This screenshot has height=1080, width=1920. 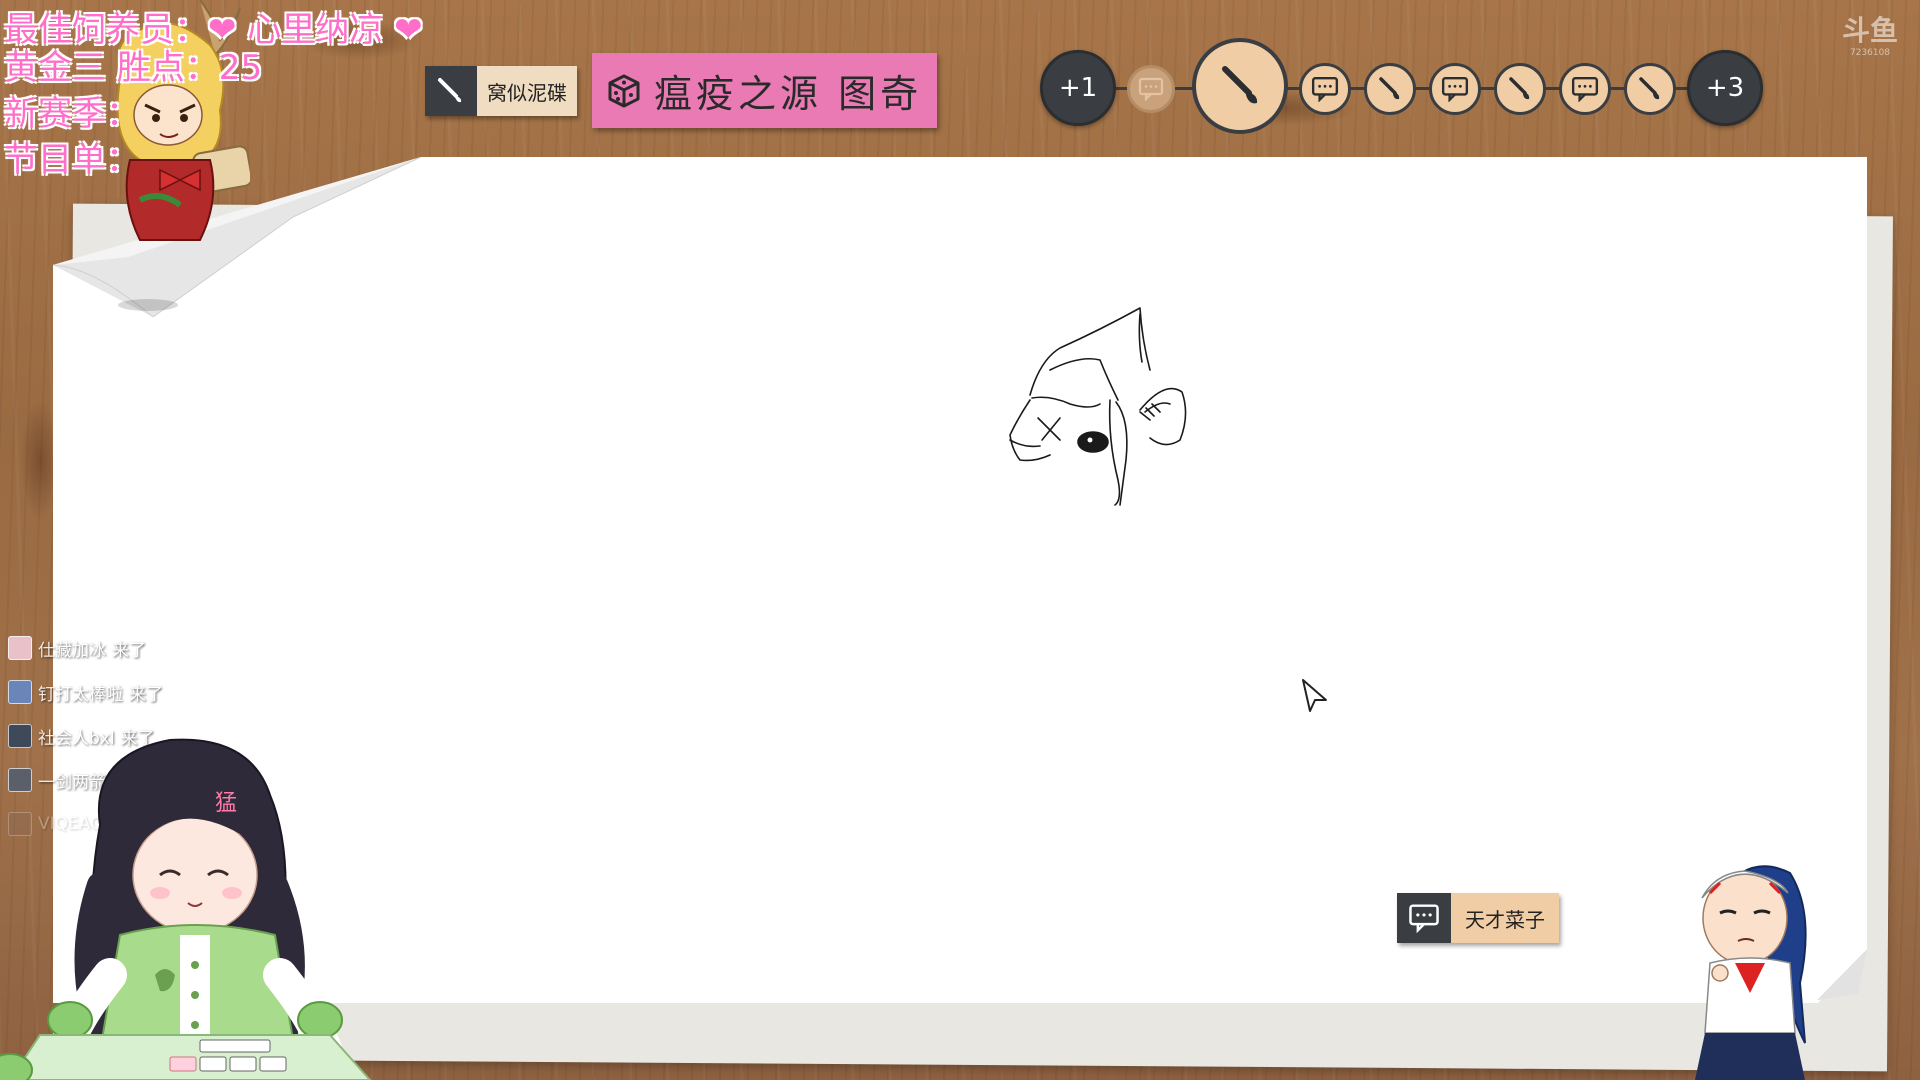 I want to click on platform-watermark: 斗鱼 7236108, so click(x=1870, y=47).